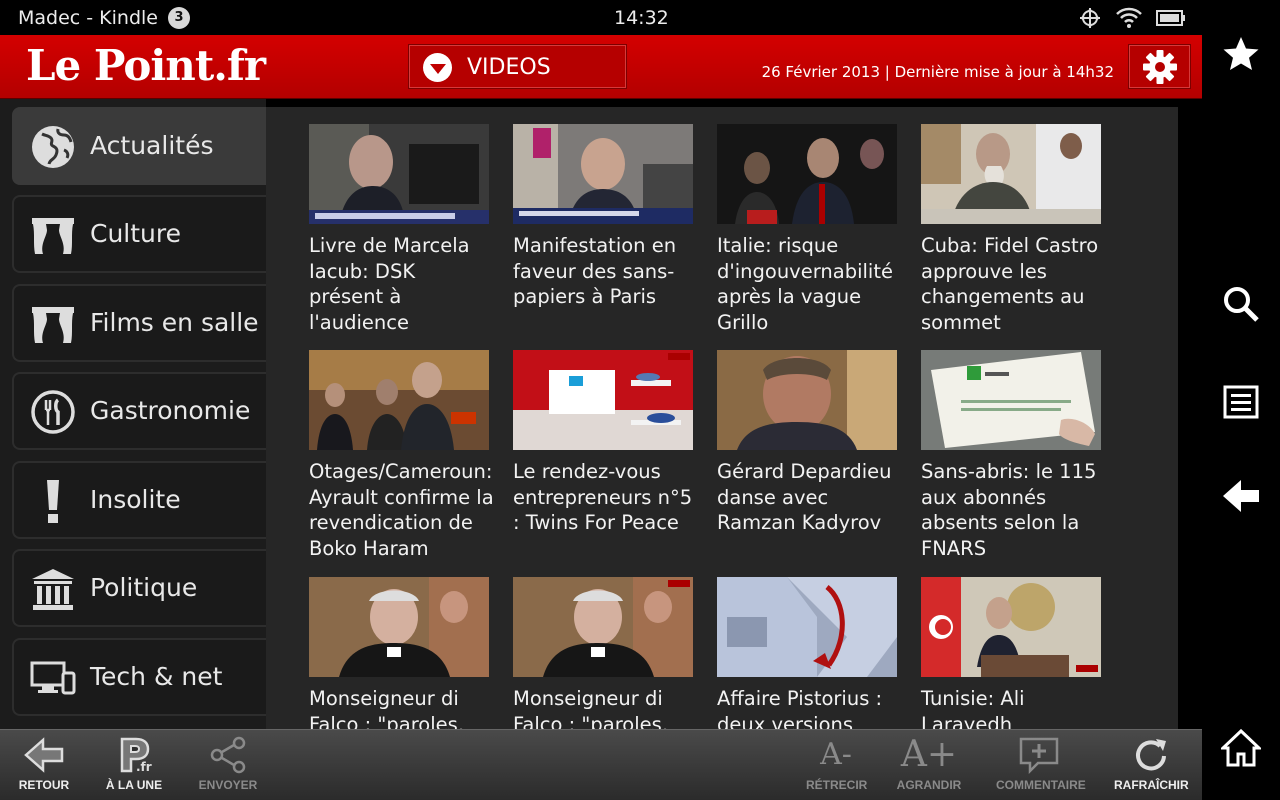  Describe the element at coordinates (601, 17) in the screenshot. I see `status-bar: Madec - Kindle 3 14:32` at that location.